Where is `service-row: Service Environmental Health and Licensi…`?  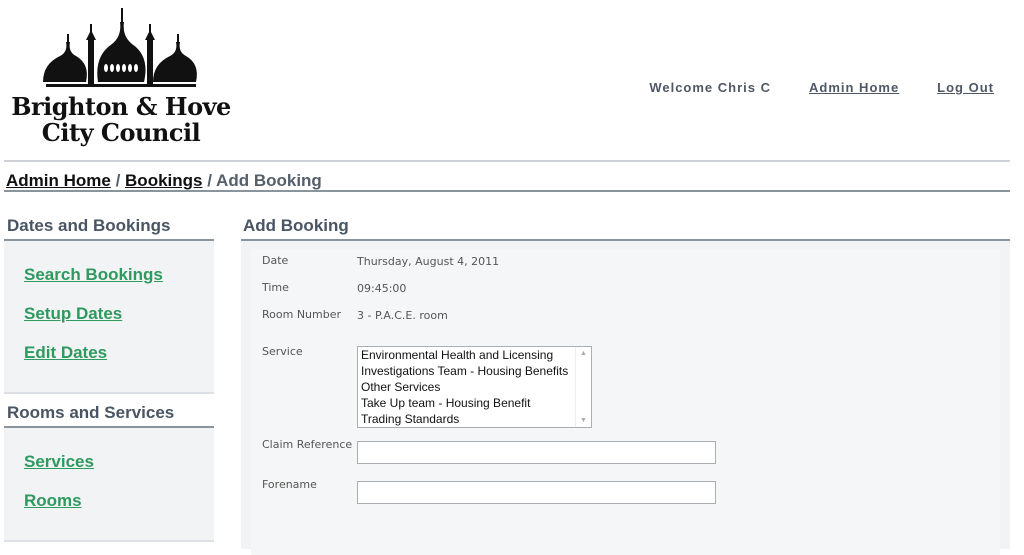 service-row: Service Environmental Health and Licensi… is located at coordinates (625, 392).